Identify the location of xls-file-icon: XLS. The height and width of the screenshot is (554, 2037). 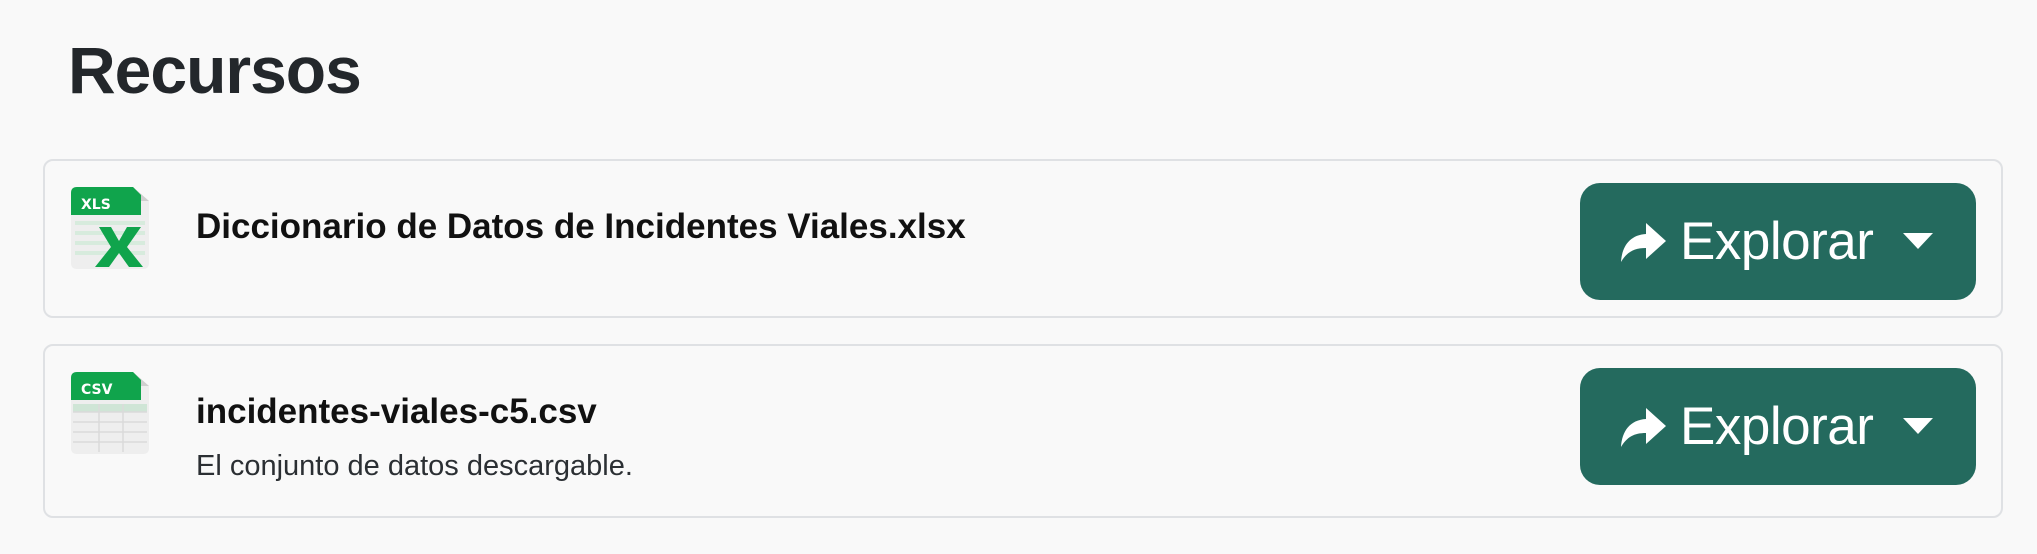
(110, 228).